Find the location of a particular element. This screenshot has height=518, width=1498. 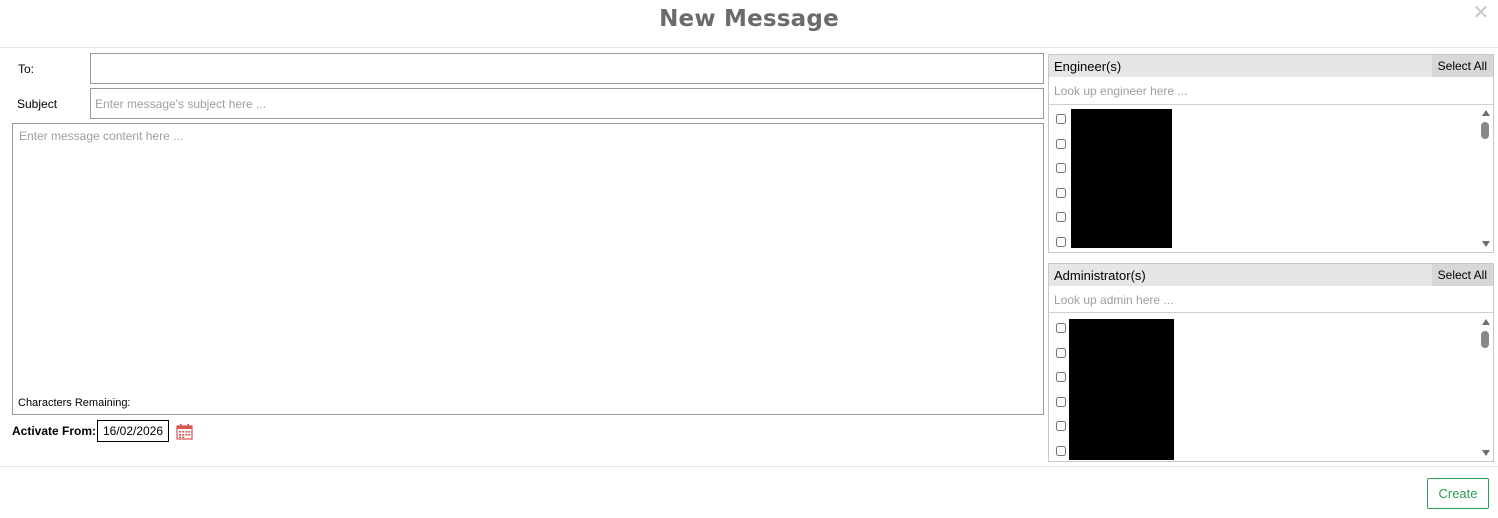

characters-remaining: Characters Remaining: is located at coordinates (74, 403).